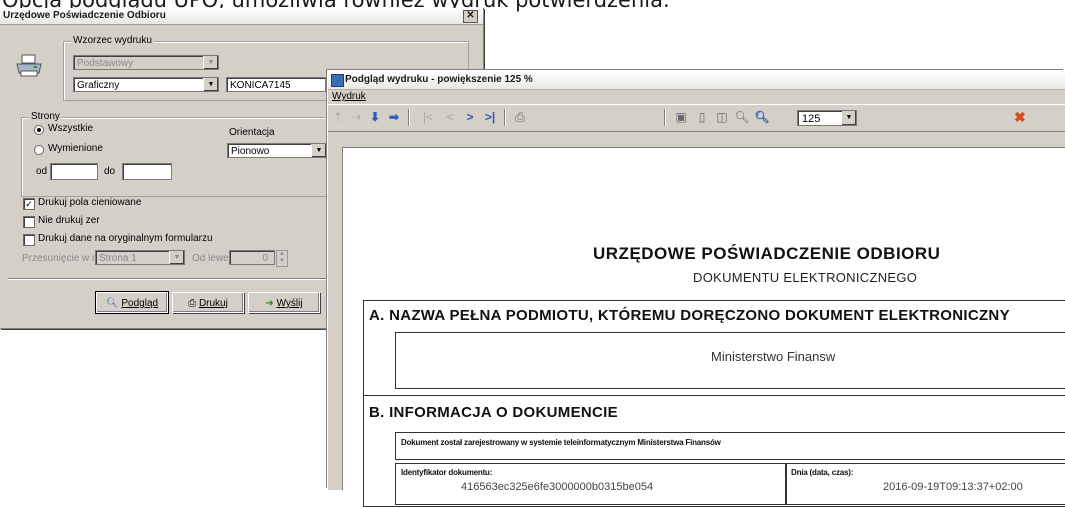  I want to click on printer-field: KONICA7145, so click(276, 84).